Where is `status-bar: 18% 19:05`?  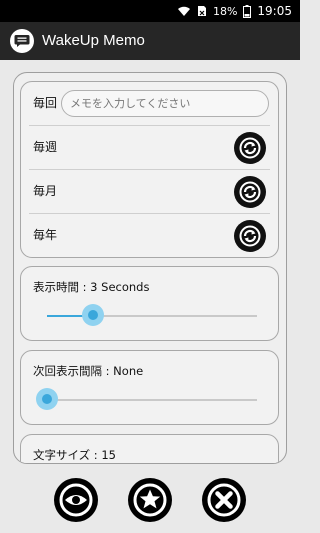 status-bar: 18% 19:05 is located at coordinates (150, 11).